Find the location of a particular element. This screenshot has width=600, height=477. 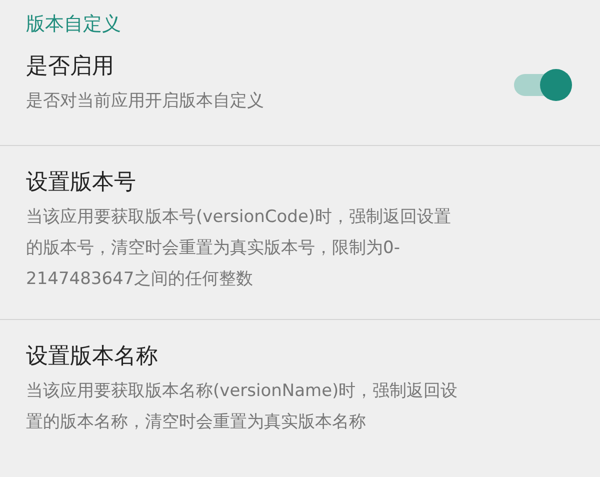

item-title: 是否启用 is located at coordinates (70, 67).